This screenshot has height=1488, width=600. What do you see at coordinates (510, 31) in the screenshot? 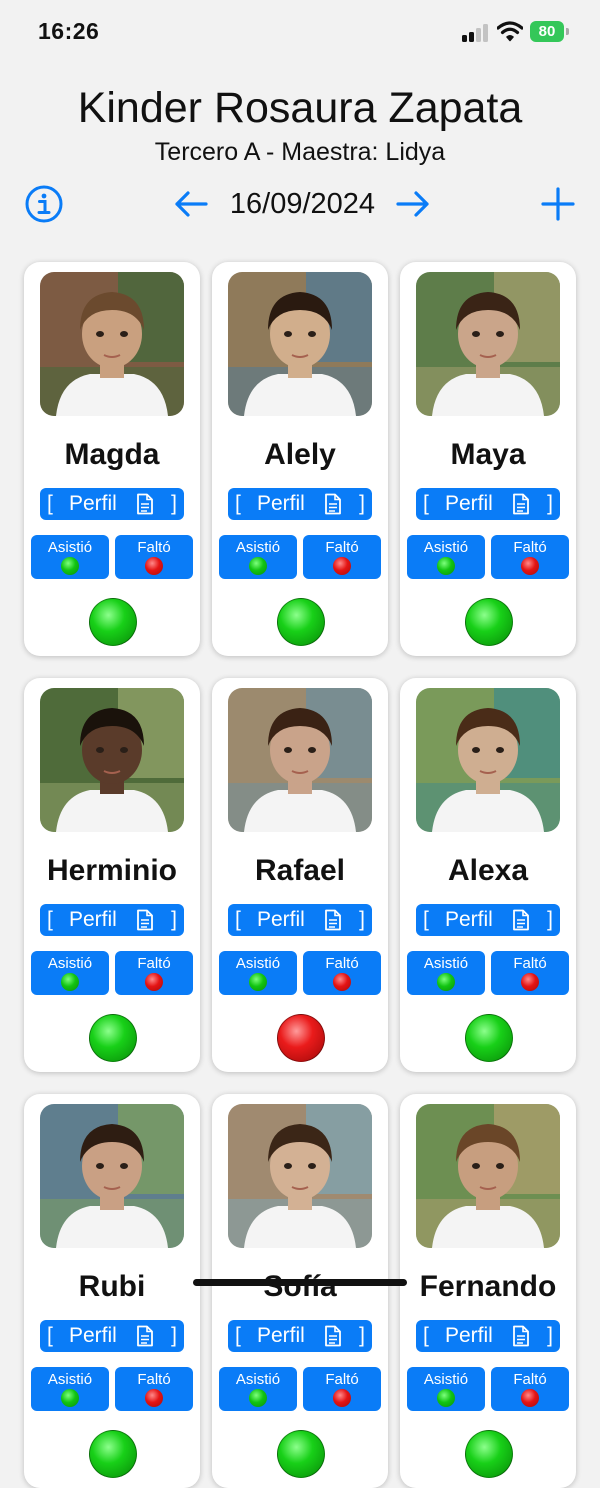
I see `wifi-icon` at bounding box center [510, 31].